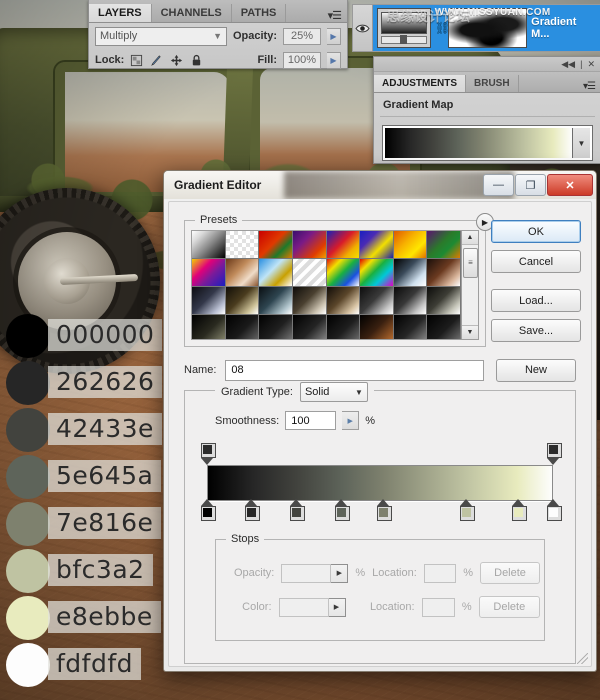 The image size is (600, 700). What do you see at coordinates (498, 185) in the screenshot?
I see `minimize-button: —` at bounding box center [498, 185].